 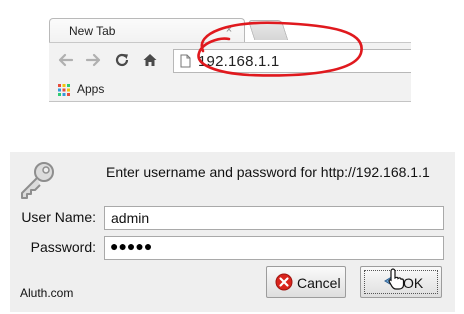 What do you see at coordinates (230, 90) in the screenshot?
I see `bookmarks-bar: Apps` at bounding box center [230, 90].